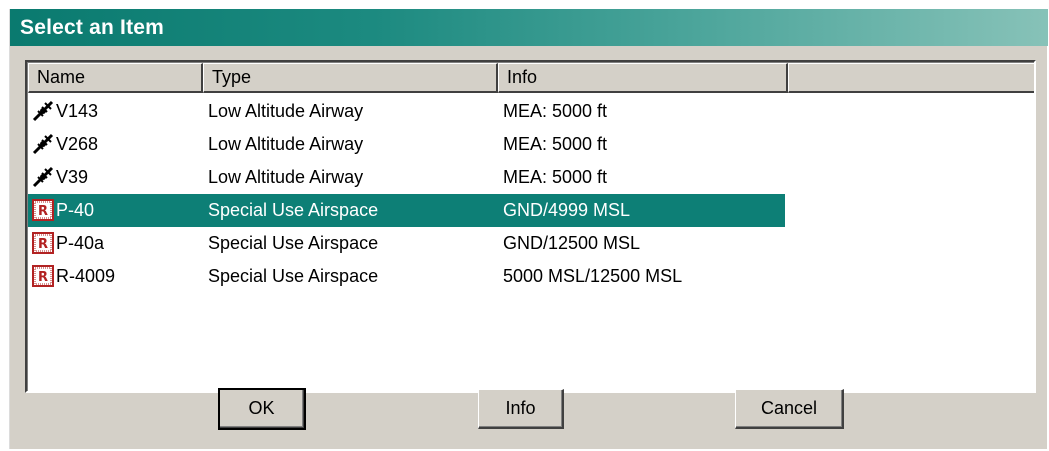 The width and height of the screenshot is (1049, 451). I want to click on column-header-extra, so click(911, 78).